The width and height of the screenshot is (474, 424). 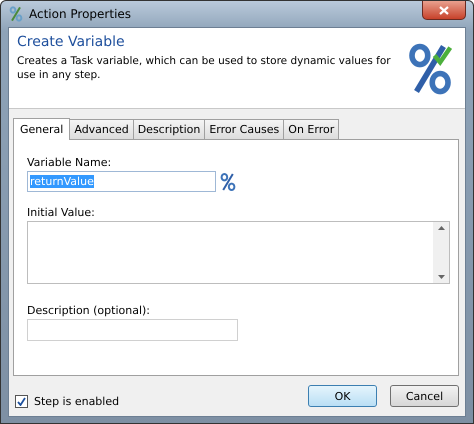 What do you see at coordinates (101, 129) in the screenshot?
I see `tab: Advanced` at bounding box center [101, 129].